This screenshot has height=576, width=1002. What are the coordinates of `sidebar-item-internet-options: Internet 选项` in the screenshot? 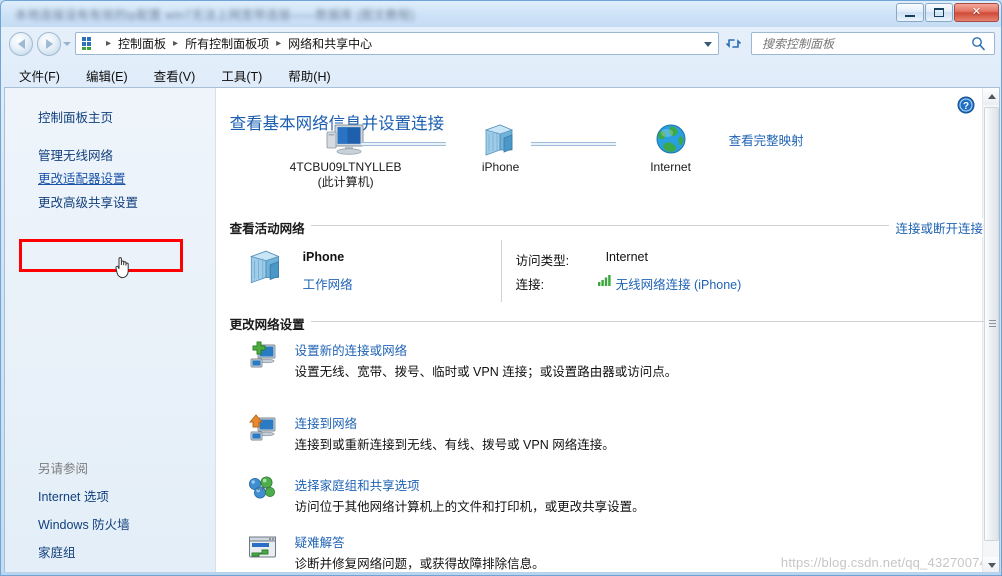 It's located at (73, 495).